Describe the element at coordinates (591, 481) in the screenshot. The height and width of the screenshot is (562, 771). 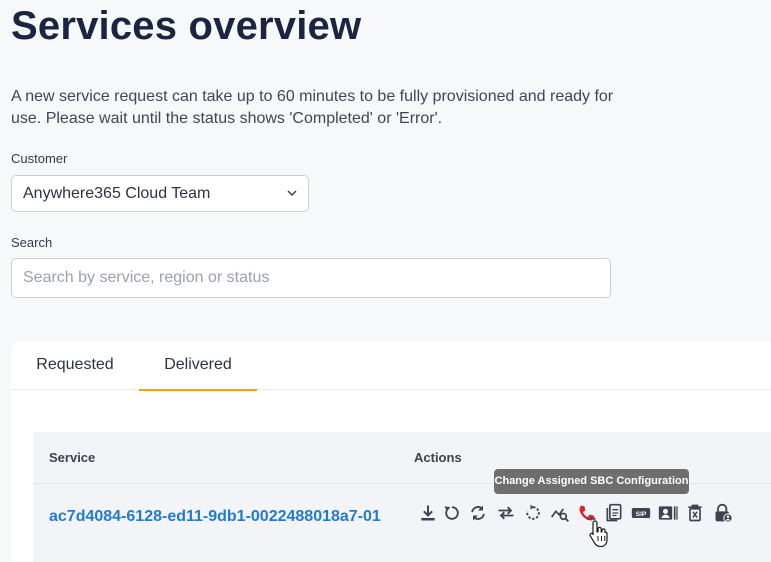
I see `tooltip: Change Assigned SBC Configuration` at that location.